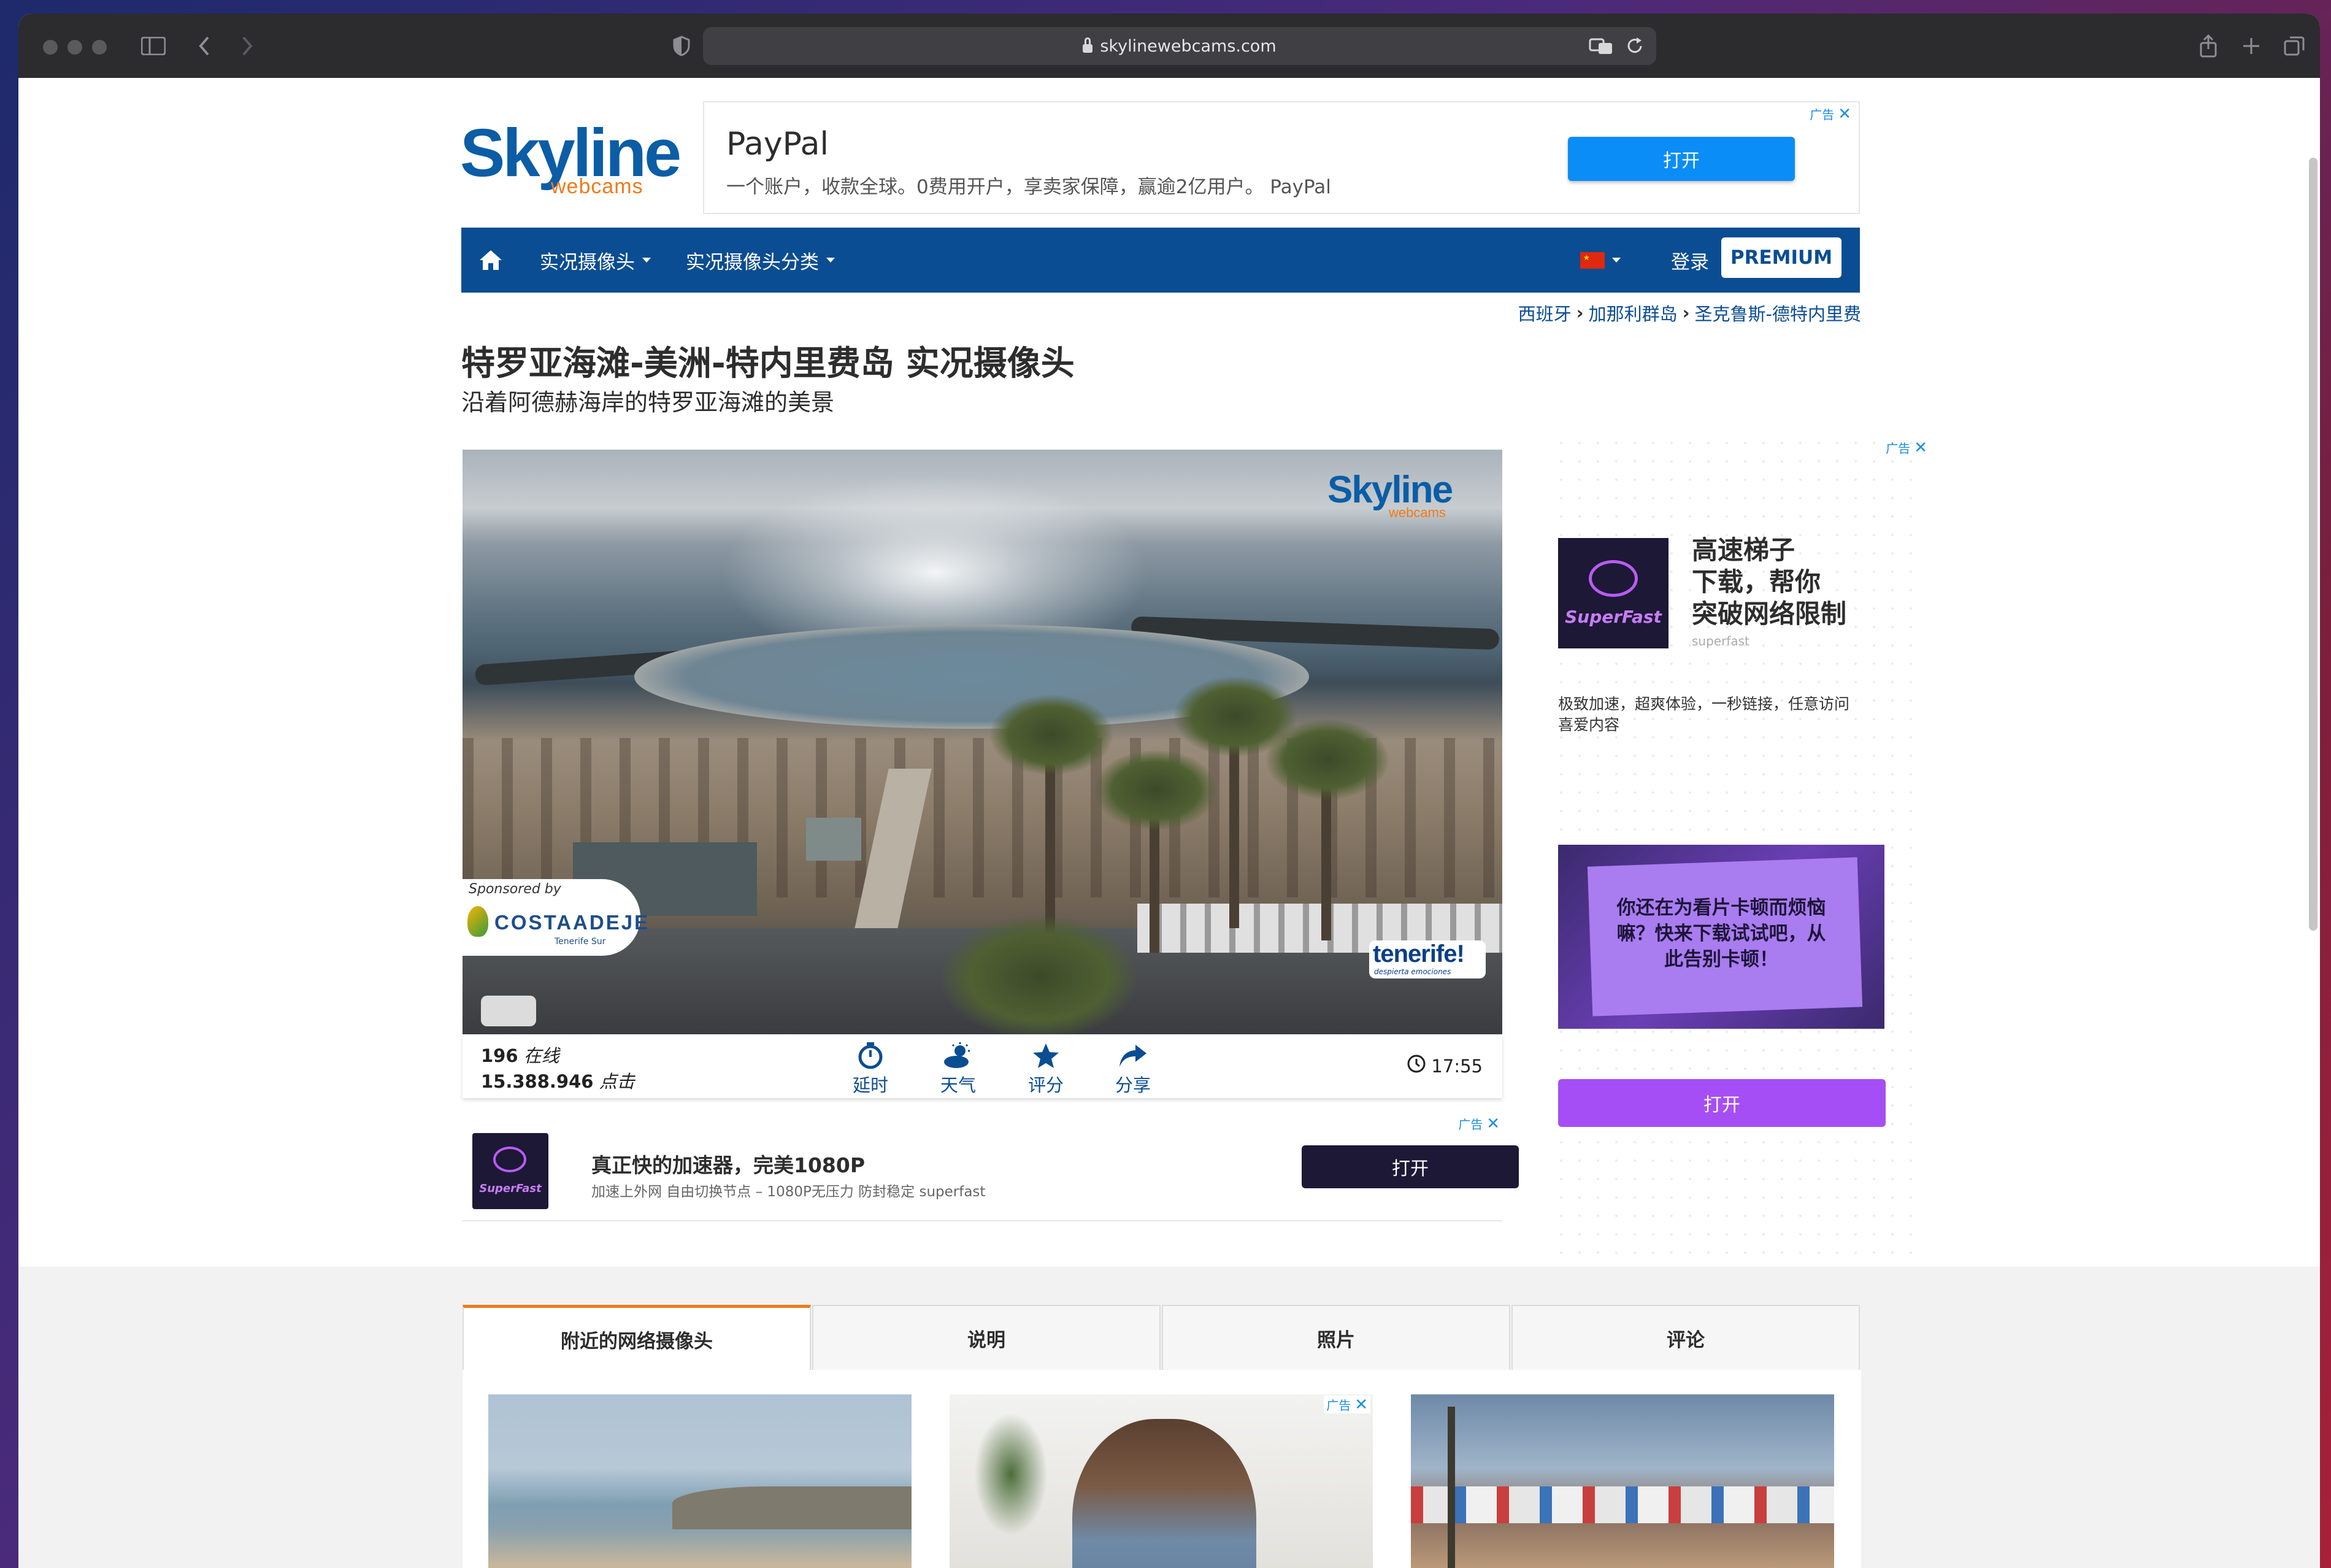 This screenshot has height=1568, width=2331. I want to click on premium-button: PREMIUM, so click(1781, 257).